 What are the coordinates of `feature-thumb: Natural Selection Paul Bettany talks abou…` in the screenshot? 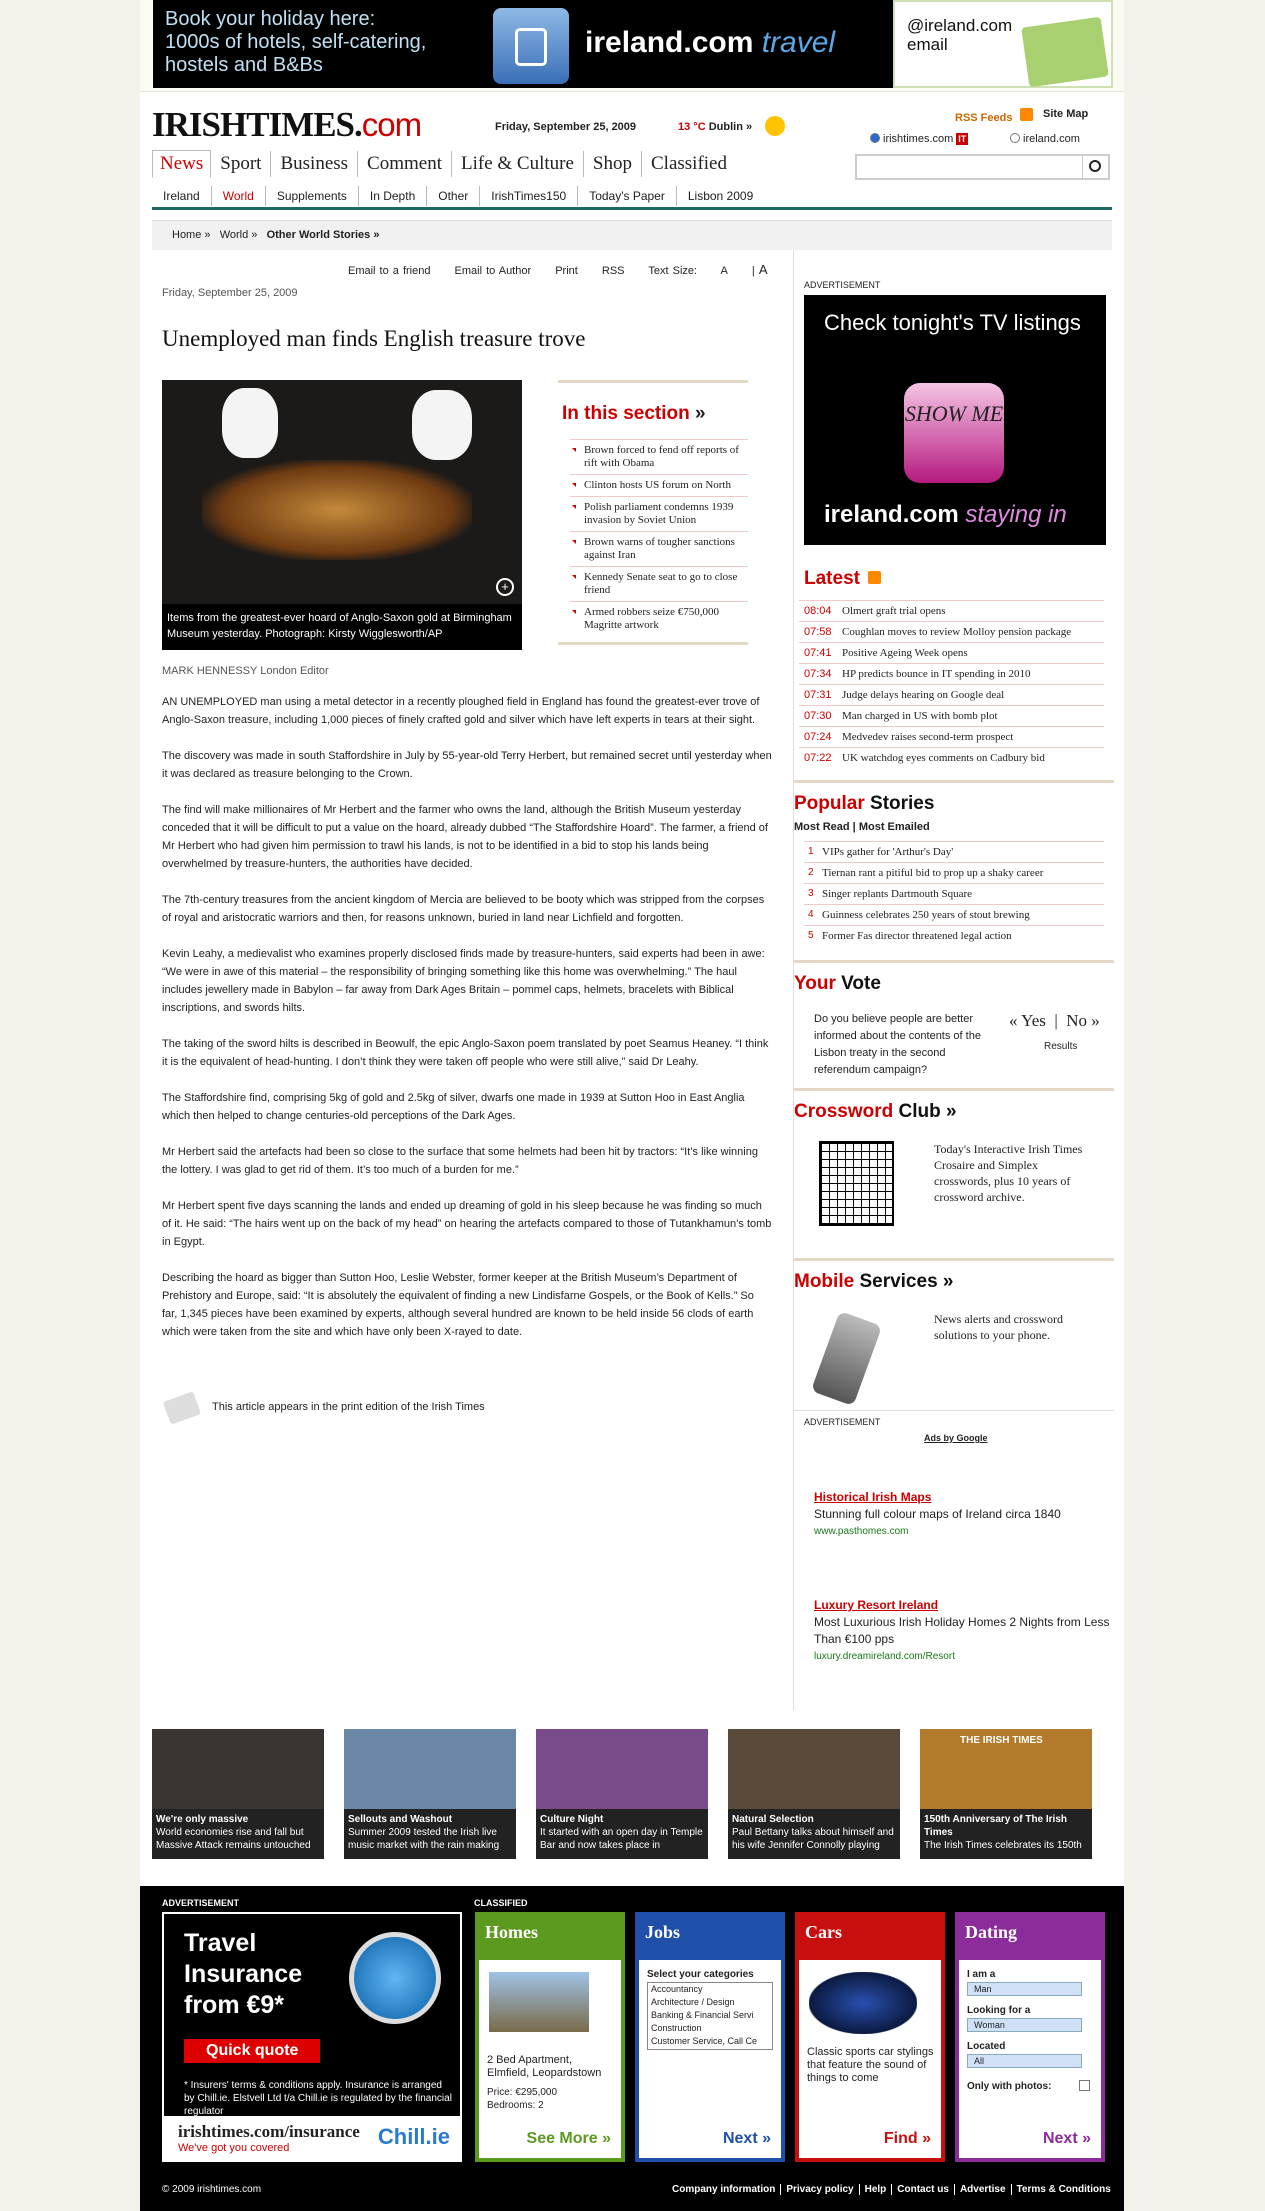 It's located at (814, 1794).